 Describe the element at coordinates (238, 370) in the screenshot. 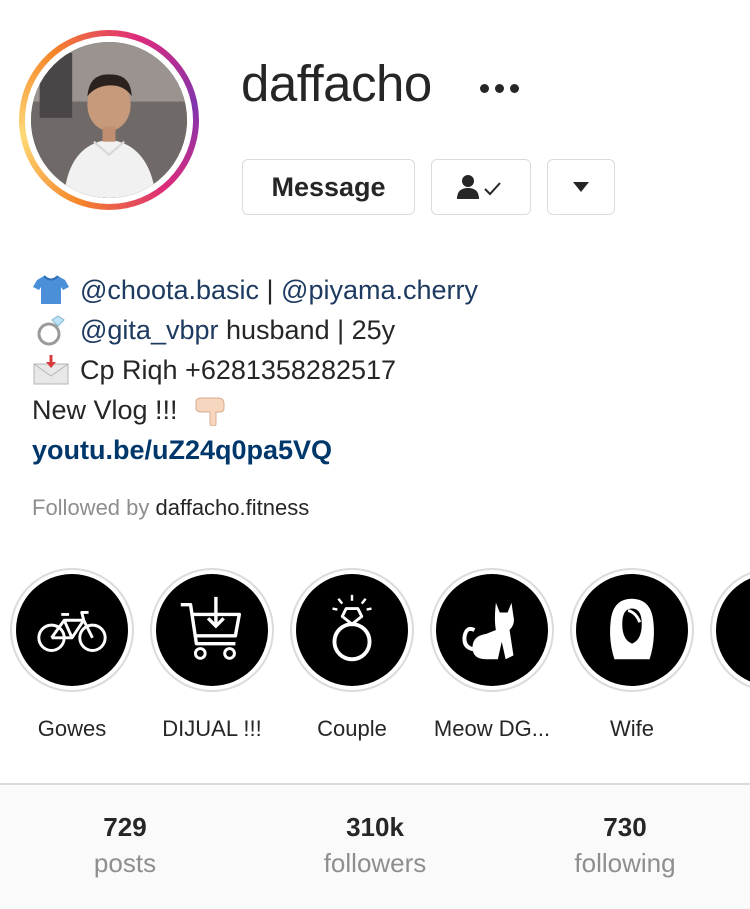

I see `bio-text: Cp Riqh +6281358282517` at that location.